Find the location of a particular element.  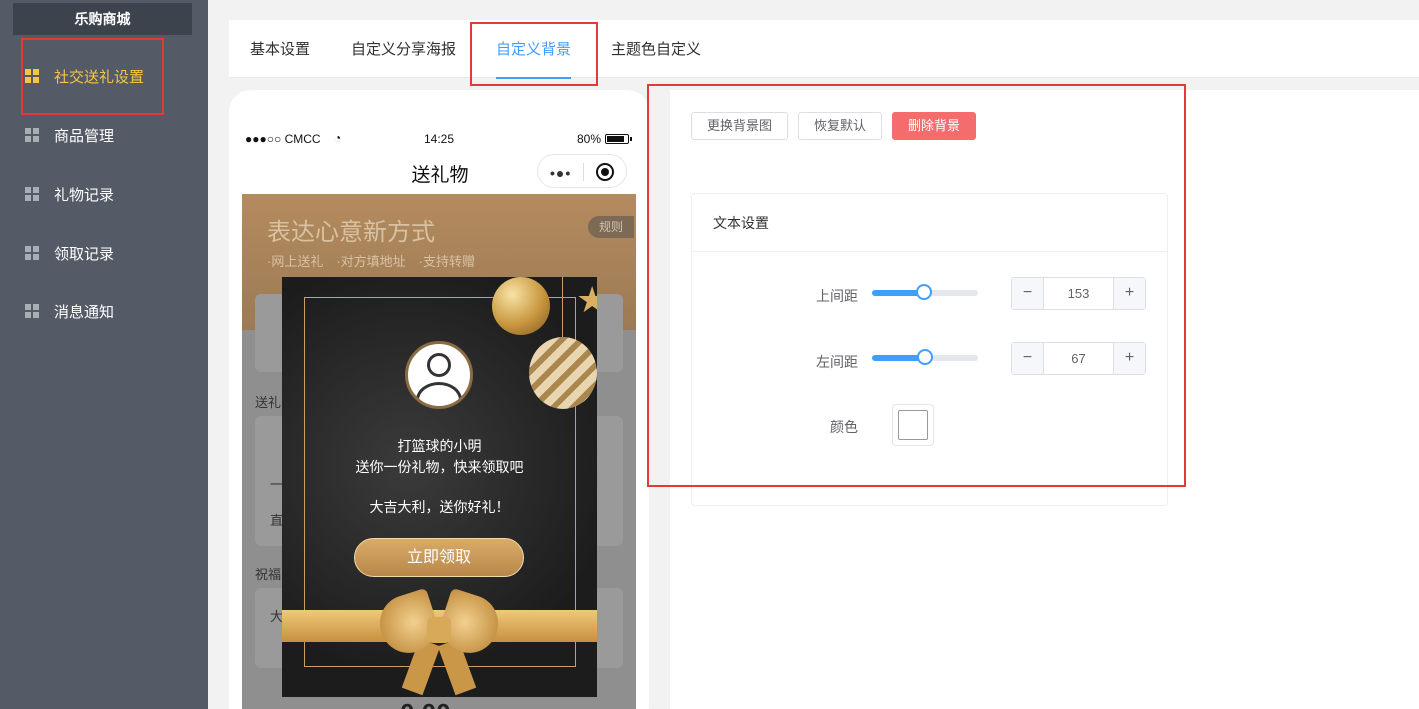

rule-badge: 规则 is located at coordinates (611, 227).